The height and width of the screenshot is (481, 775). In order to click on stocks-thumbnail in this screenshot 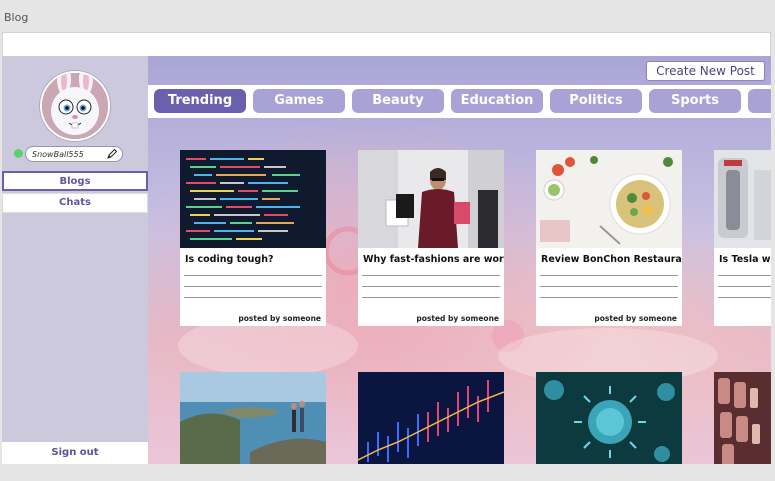, I will do `click(431, 418)`.